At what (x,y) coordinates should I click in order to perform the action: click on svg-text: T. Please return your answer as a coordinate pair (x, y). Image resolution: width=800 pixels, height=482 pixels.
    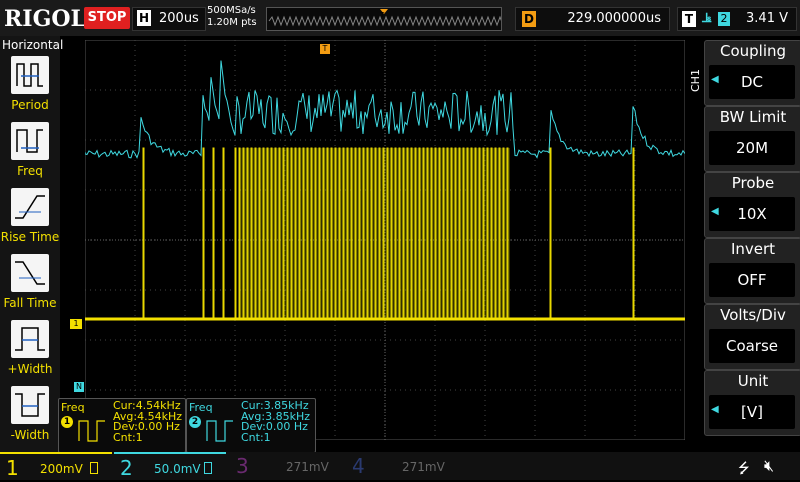
    Looking at the image, I should click on (382, 15).